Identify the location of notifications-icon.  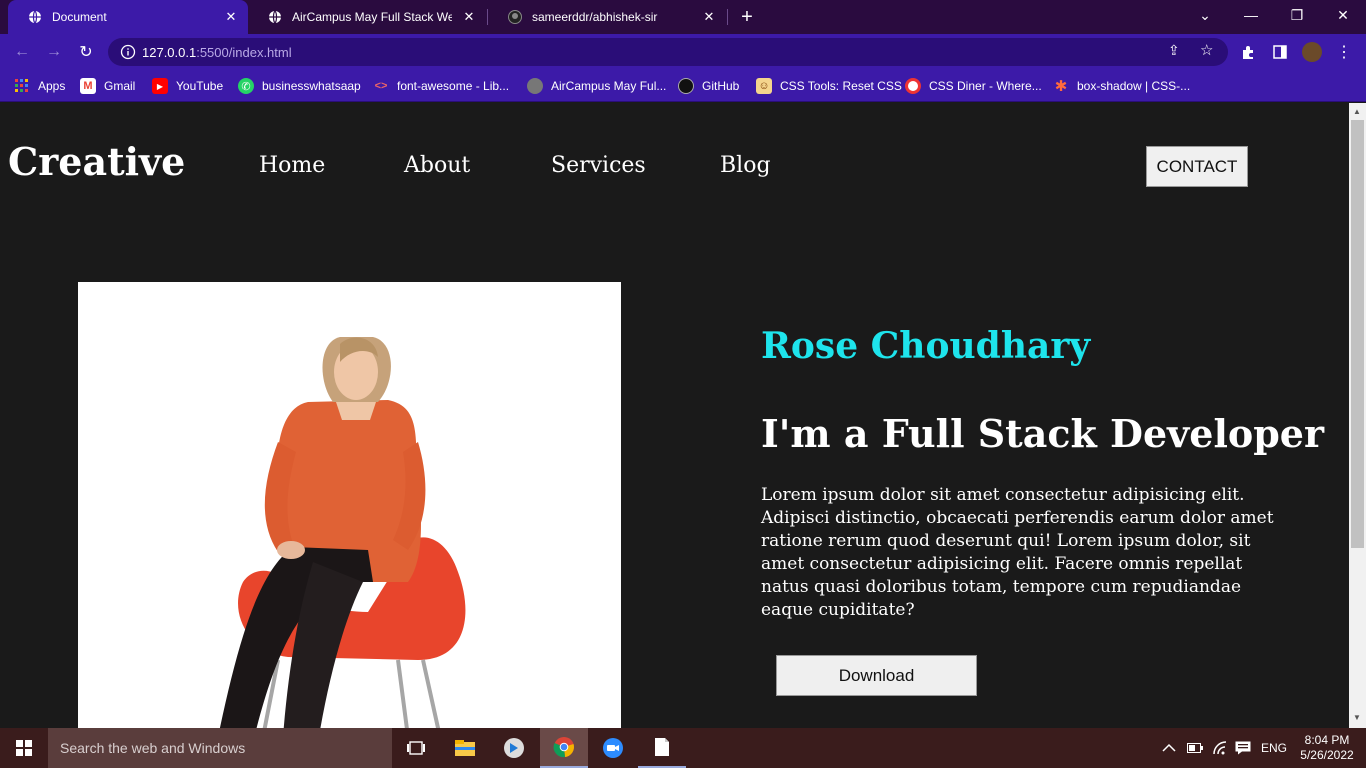
(1243, 748).